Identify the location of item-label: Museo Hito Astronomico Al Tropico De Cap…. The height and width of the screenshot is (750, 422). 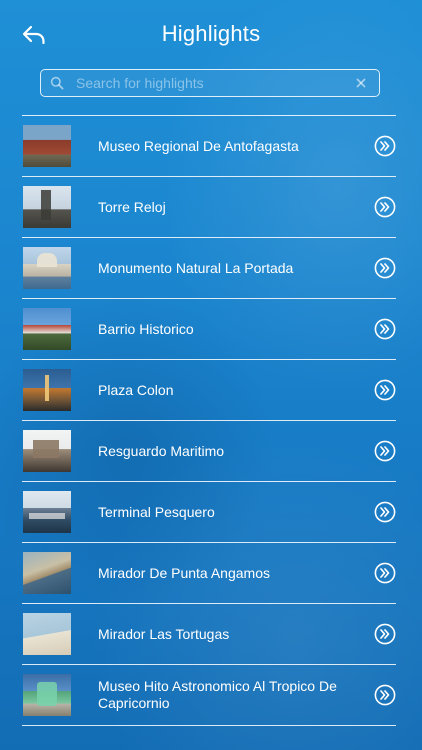
(217, 694).